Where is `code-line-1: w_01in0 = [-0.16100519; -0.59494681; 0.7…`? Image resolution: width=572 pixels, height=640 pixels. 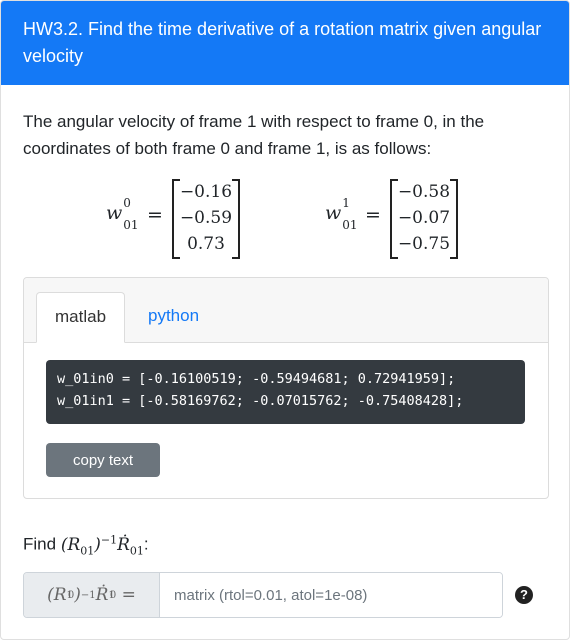 code-line-1: w_01in0 = [-0.16100519; -0.59494681; 0.7… is located at coordinates (256, 379).